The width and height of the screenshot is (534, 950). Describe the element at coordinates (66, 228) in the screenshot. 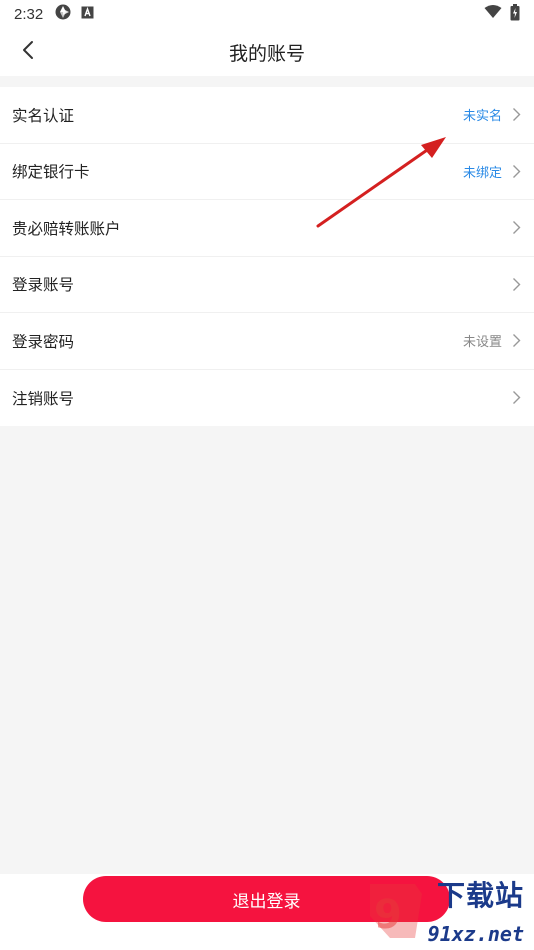

I see `menu-item-label: 贵必赔转账账户` at that location.